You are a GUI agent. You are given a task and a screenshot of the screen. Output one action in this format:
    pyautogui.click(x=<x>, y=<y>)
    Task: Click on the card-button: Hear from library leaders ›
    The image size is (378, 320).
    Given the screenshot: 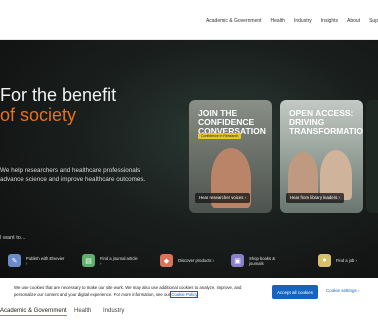 What is the action you would take?
    pyautogui.click(x=315, y=198)
    